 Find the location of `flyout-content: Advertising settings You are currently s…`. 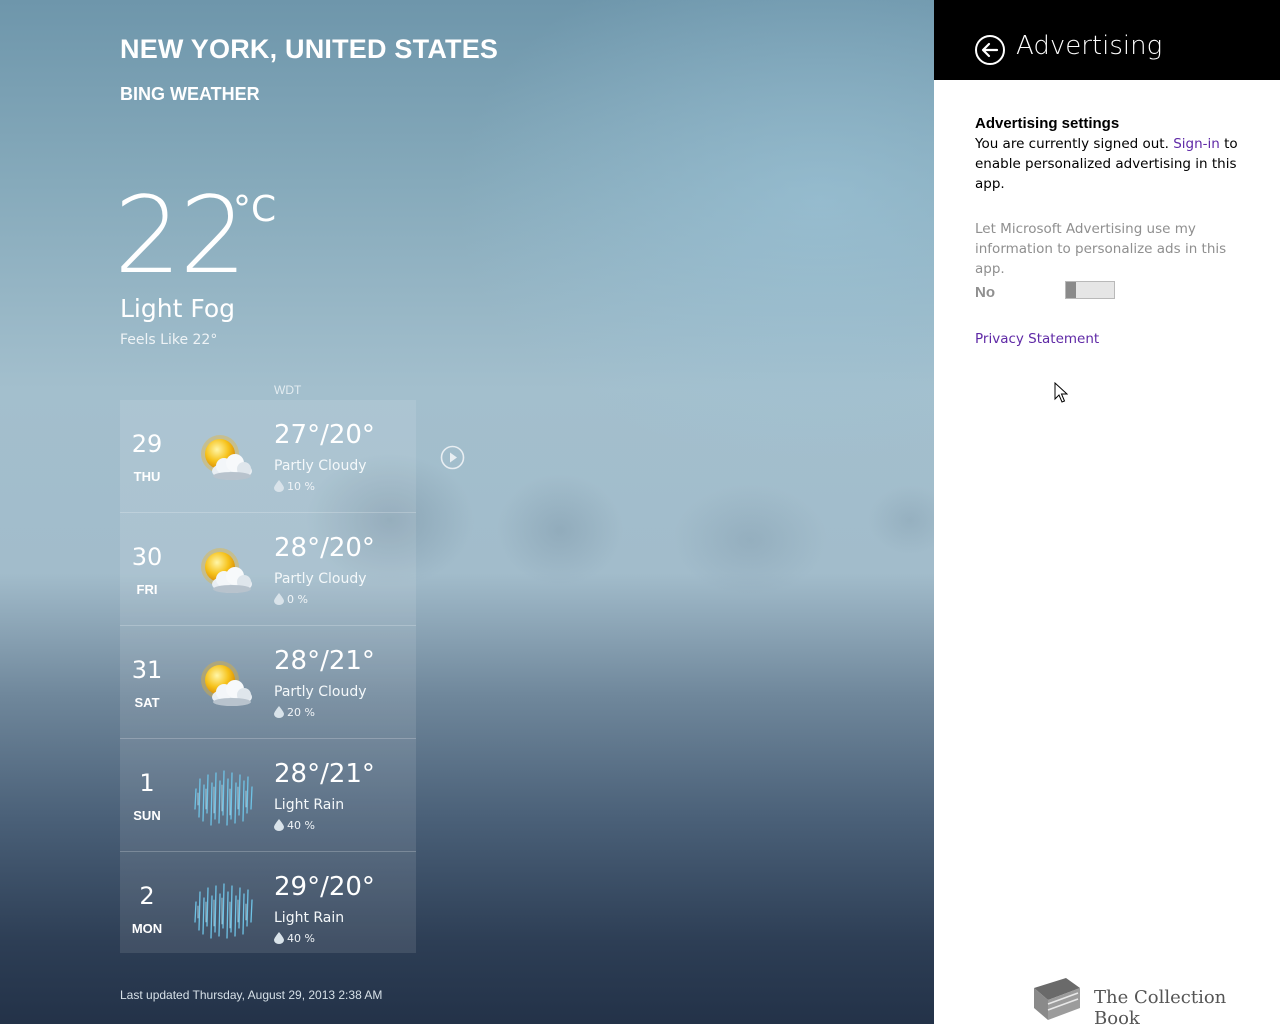

flyout-content: Advertising settings You are currently s… is located at coordinates (1107, 231).